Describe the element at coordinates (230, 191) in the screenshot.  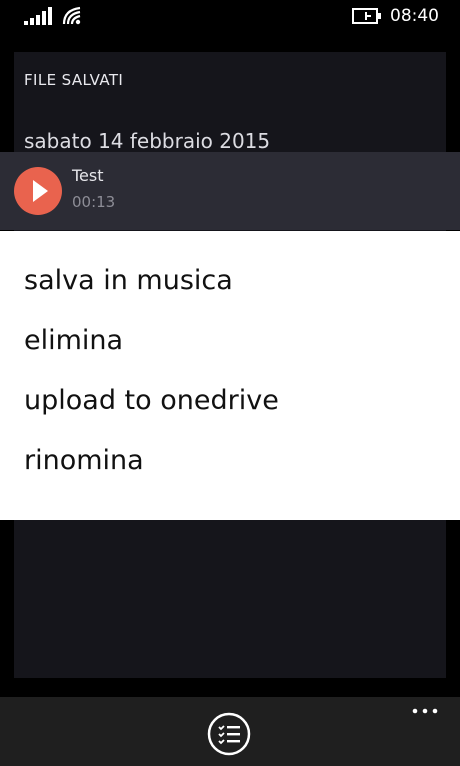
I see `recording-list-item` at that location.